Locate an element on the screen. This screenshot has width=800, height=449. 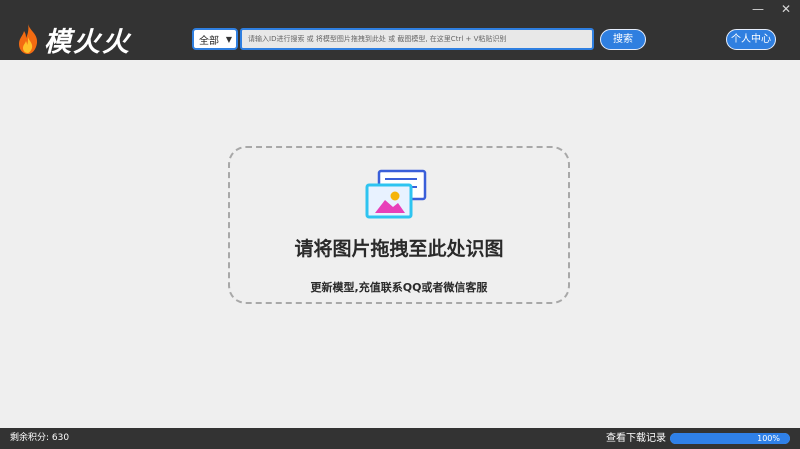
logo: 模火火 is located at coordinates (73, 39).